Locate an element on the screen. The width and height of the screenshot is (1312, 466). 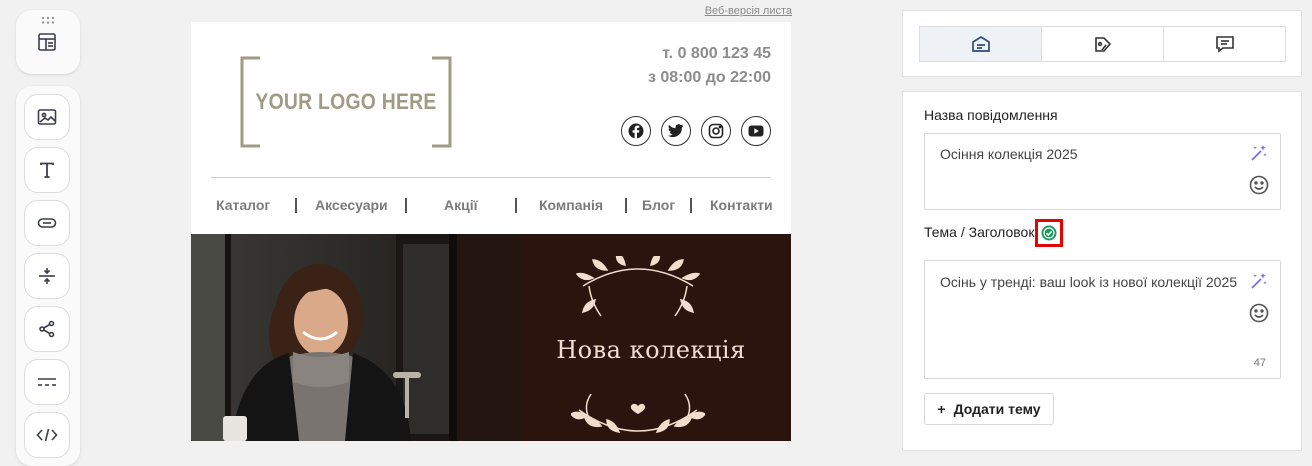
instagram-icon is located at coordinates (716, 131).